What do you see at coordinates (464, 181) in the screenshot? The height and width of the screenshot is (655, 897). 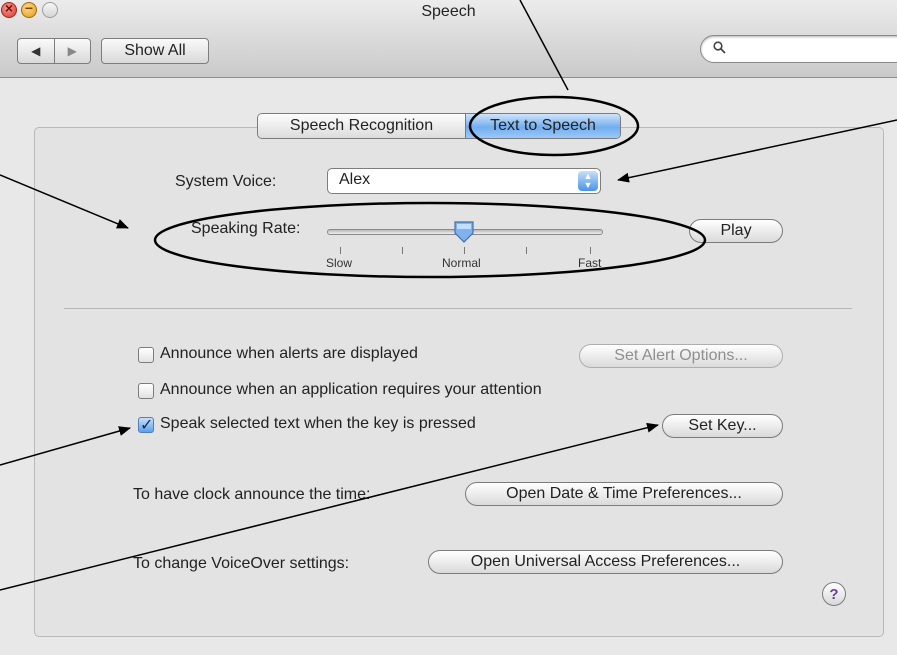 I see `system-voice-popup: Alex ▲ ▼` at bounding box center [464, 181].